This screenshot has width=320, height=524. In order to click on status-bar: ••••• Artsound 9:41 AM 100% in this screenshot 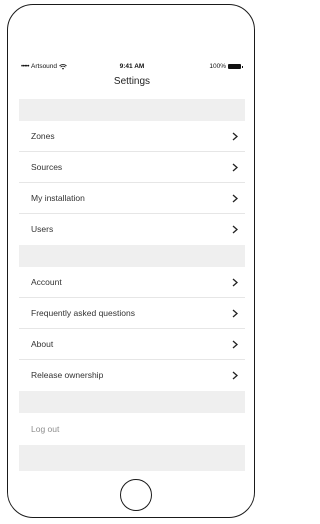, I will do `click(132, 66)`.